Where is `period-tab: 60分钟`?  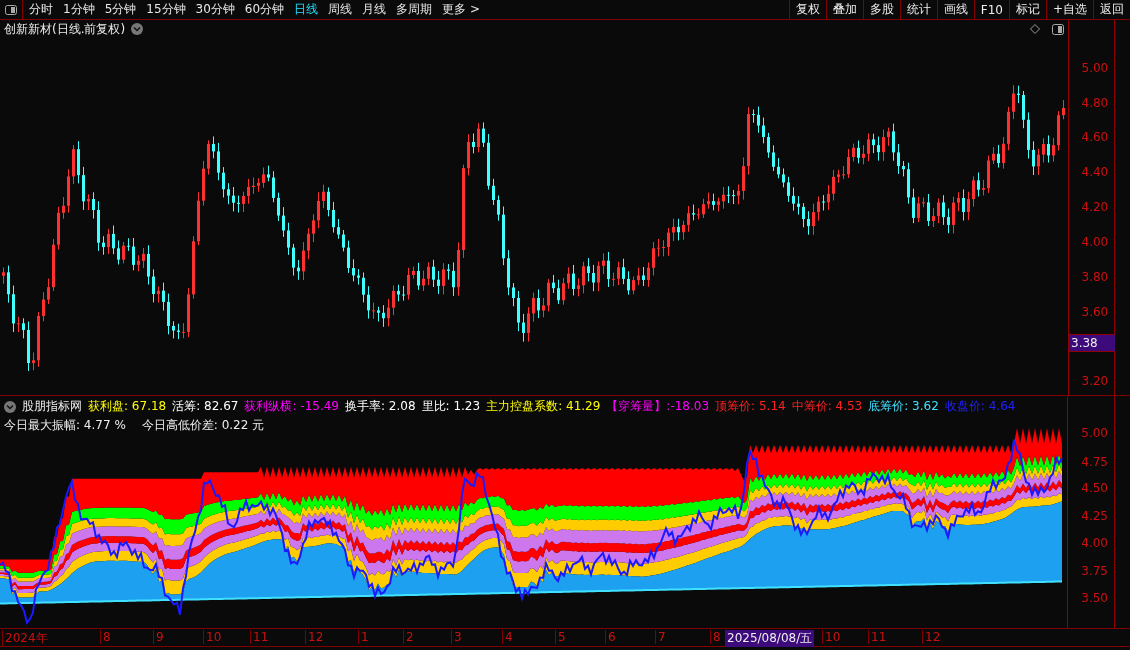 period-tab: 60分钟 is located at coordinates (264, 9).